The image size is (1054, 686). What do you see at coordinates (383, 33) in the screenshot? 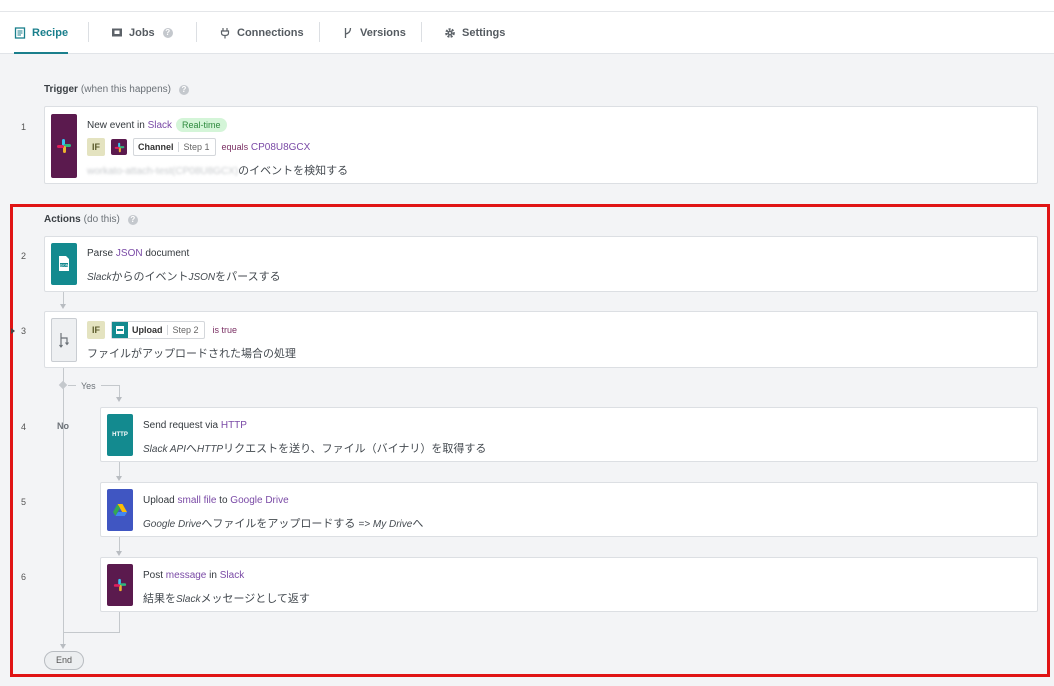
I see `tab-versions-label: Versions` at bounding box center [383, 33].